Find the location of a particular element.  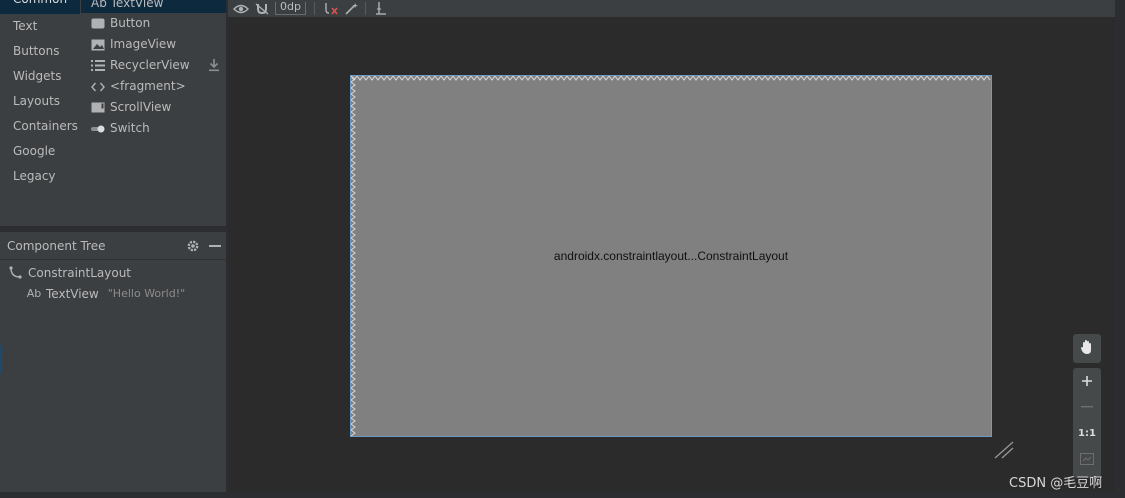

hand-icon is located at coordinates (1087, 348).